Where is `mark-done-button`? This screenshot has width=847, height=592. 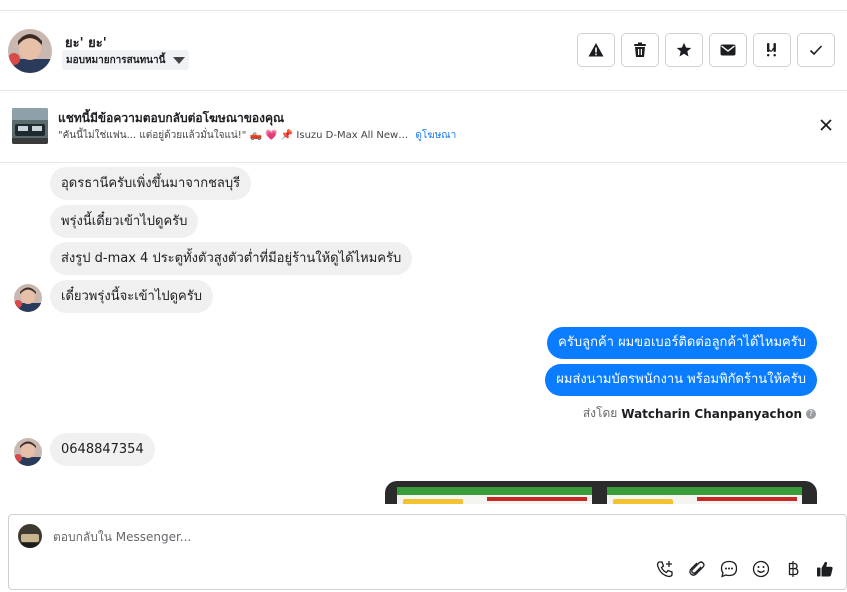
mark-done-button is located at coordinates (816, 50).